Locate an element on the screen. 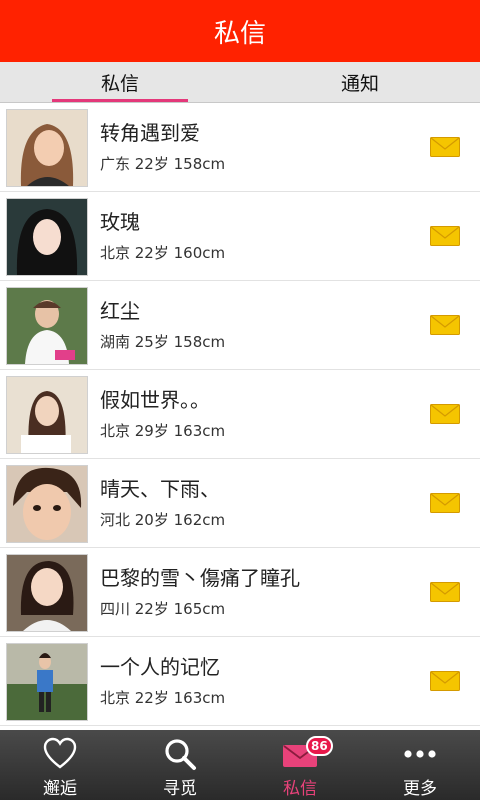 This screenshot has height=800, width=480. contact-name: 晴天、下雨、 is located at coordinates (160, 489).